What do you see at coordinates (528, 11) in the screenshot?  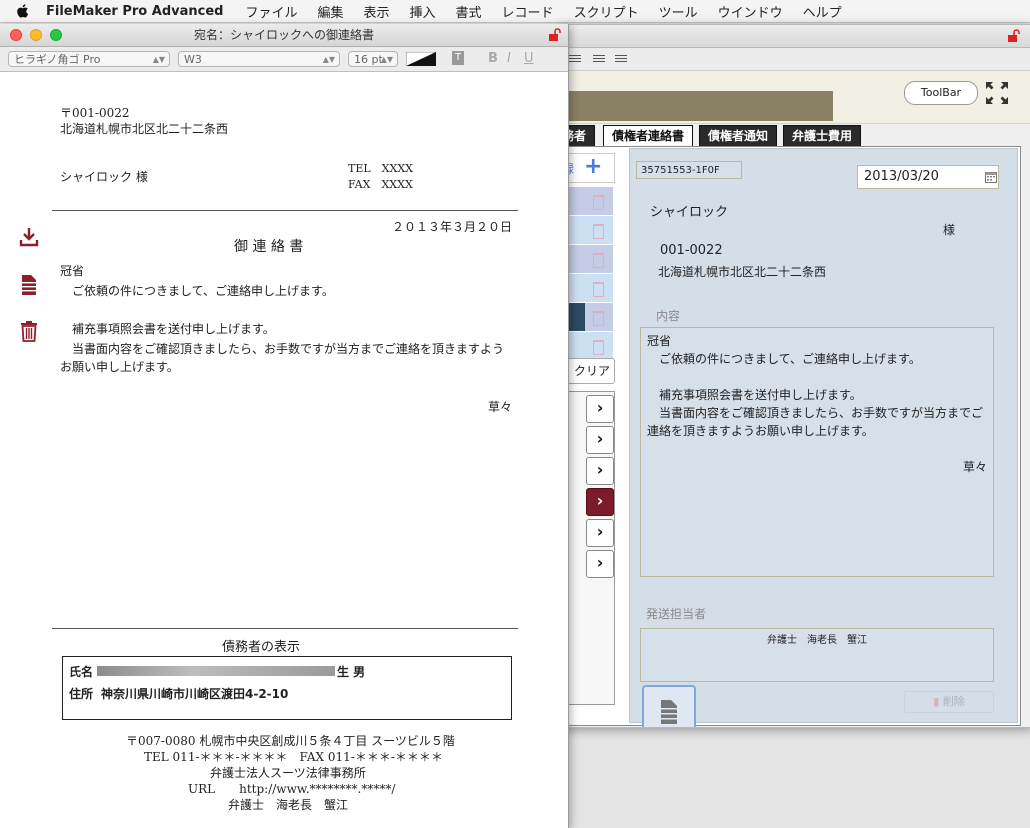 I see `menu-records: レコード` at bounding box center [528, 11].